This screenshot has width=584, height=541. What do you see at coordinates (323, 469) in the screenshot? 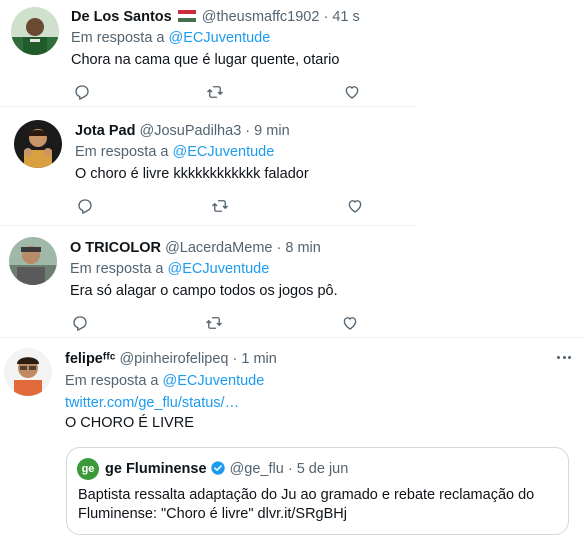
I see `quote-date: 5 de jun` at bounding box center [323, 469].